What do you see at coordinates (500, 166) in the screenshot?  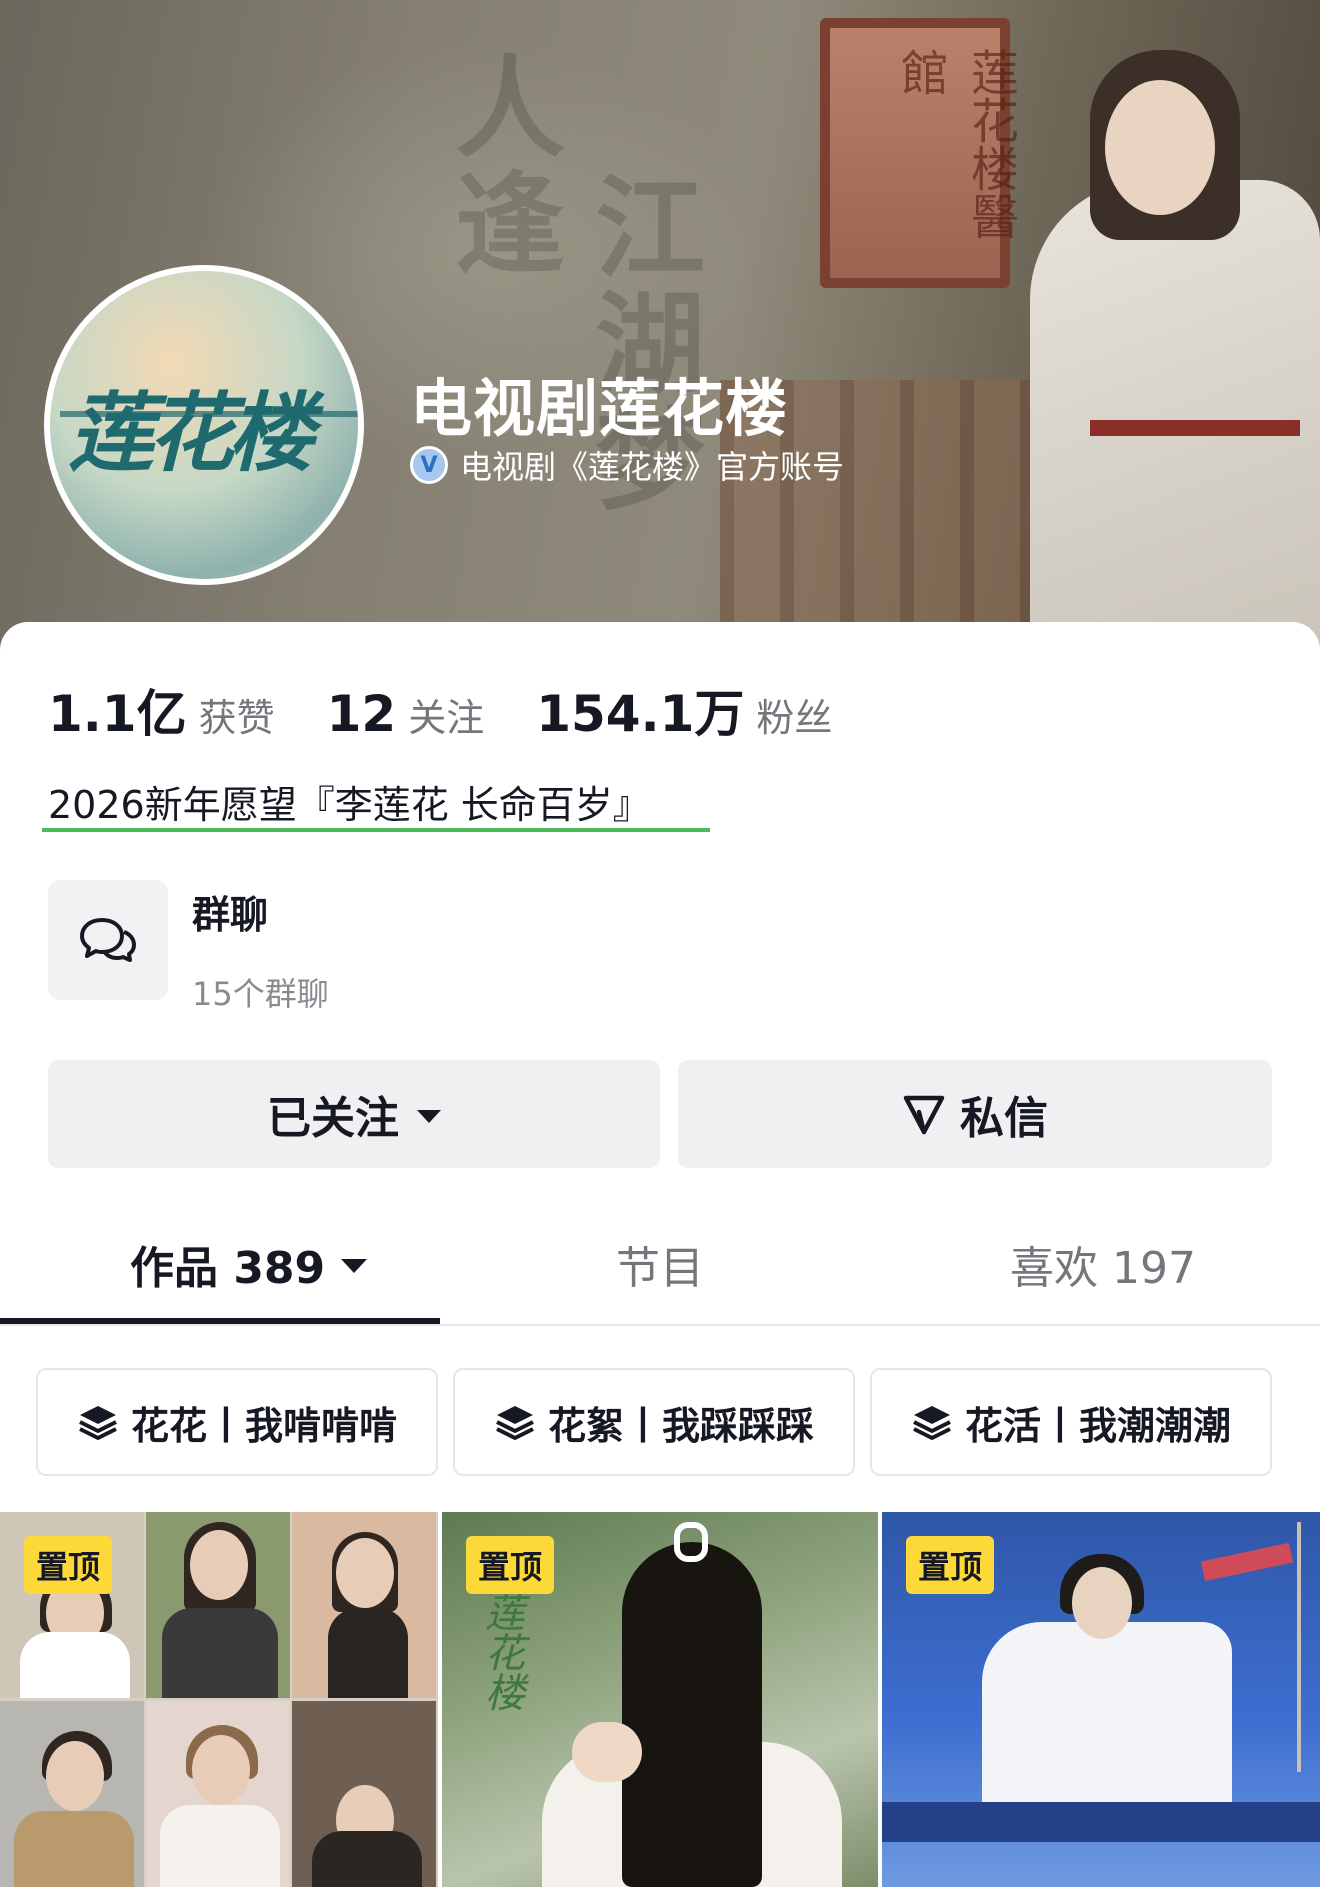 I see `banner-calligraphy: 人逢` at bounding box center [500, 166].